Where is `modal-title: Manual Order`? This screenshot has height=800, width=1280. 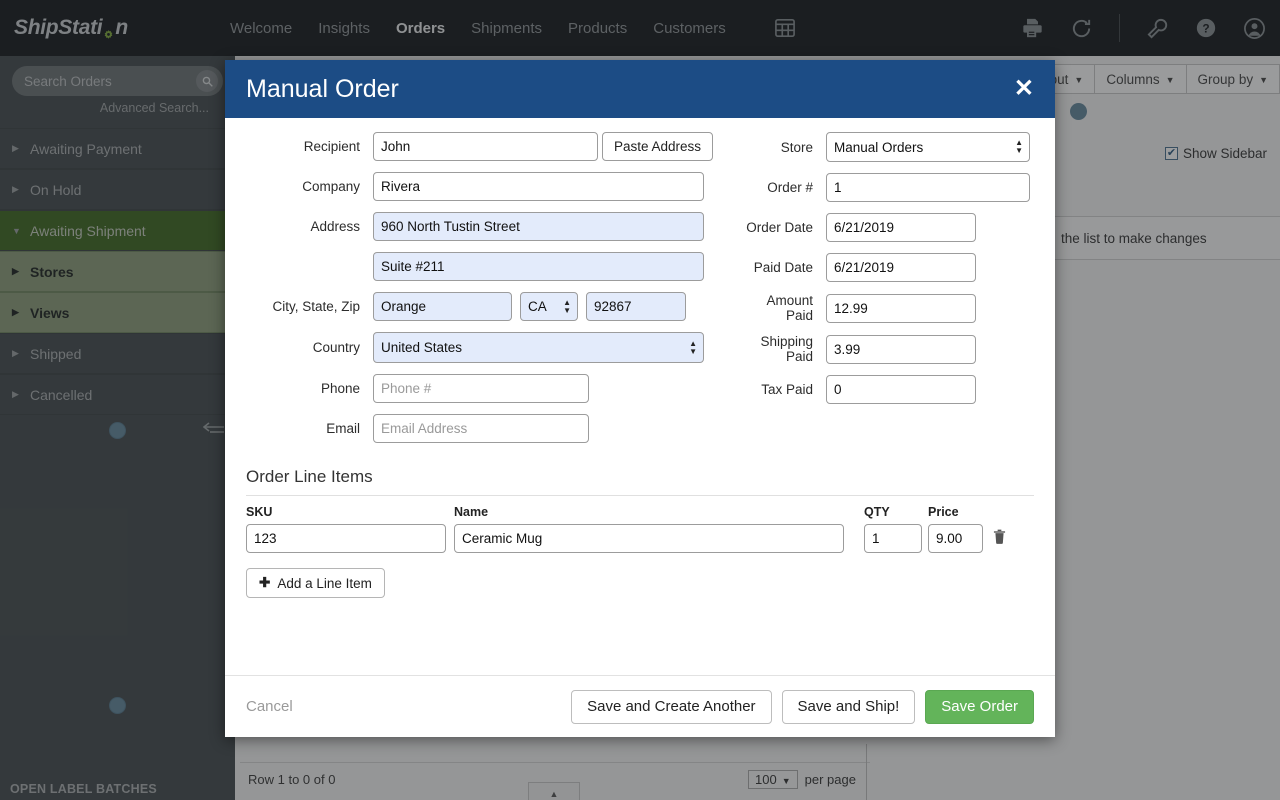
modal-title: Manual Order is located at coordinates (322, 88).